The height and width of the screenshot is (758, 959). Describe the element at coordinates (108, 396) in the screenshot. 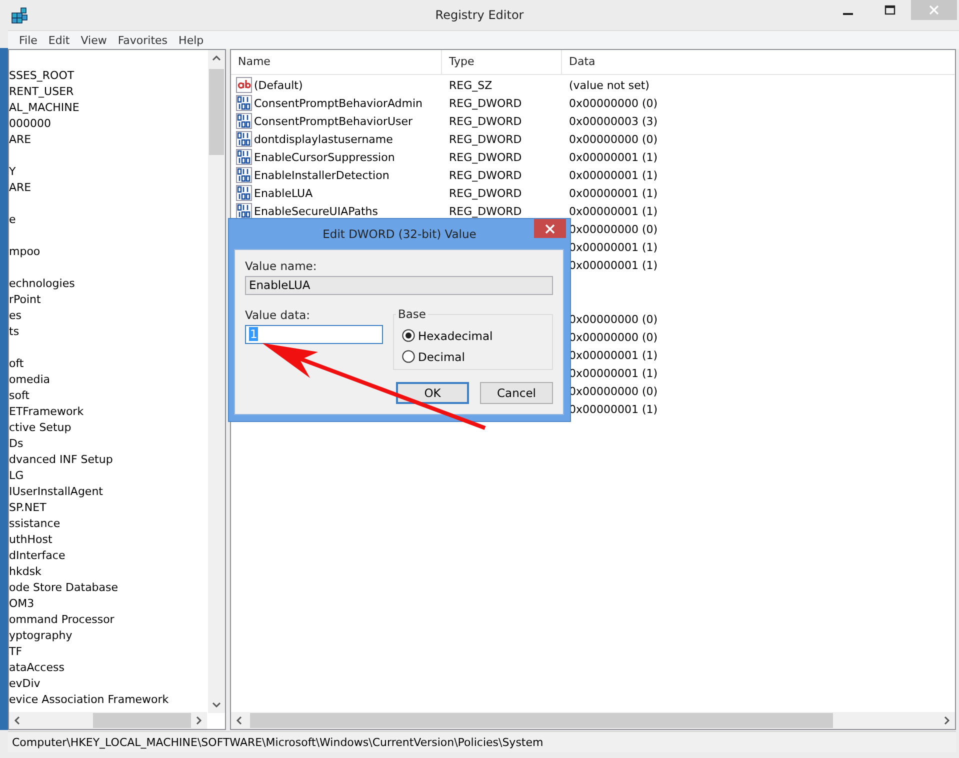

I see `tree-item: soft` at that location.